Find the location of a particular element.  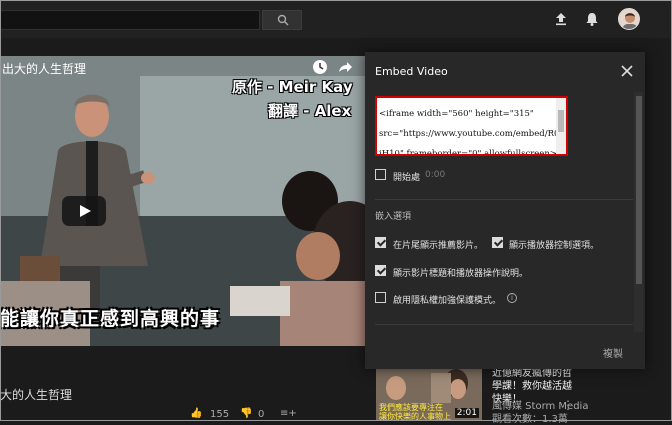

privacy-mode-label: 啟用隱私權加強保護模式。 is located at coordinates (447, 301).